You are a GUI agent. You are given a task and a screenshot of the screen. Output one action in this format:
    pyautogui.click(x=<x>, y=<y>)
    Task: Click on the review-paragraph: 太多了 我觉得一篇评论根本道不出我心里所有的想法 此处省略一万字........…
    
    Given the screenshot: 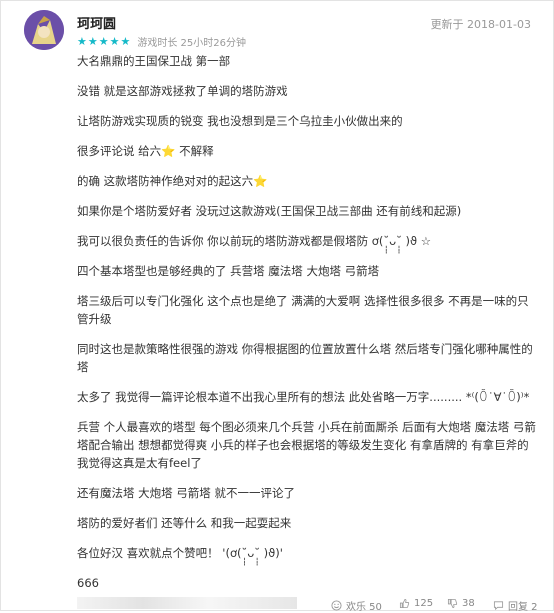 What is the action you would take?
    pyautogui.click(x=303, y=397)
    